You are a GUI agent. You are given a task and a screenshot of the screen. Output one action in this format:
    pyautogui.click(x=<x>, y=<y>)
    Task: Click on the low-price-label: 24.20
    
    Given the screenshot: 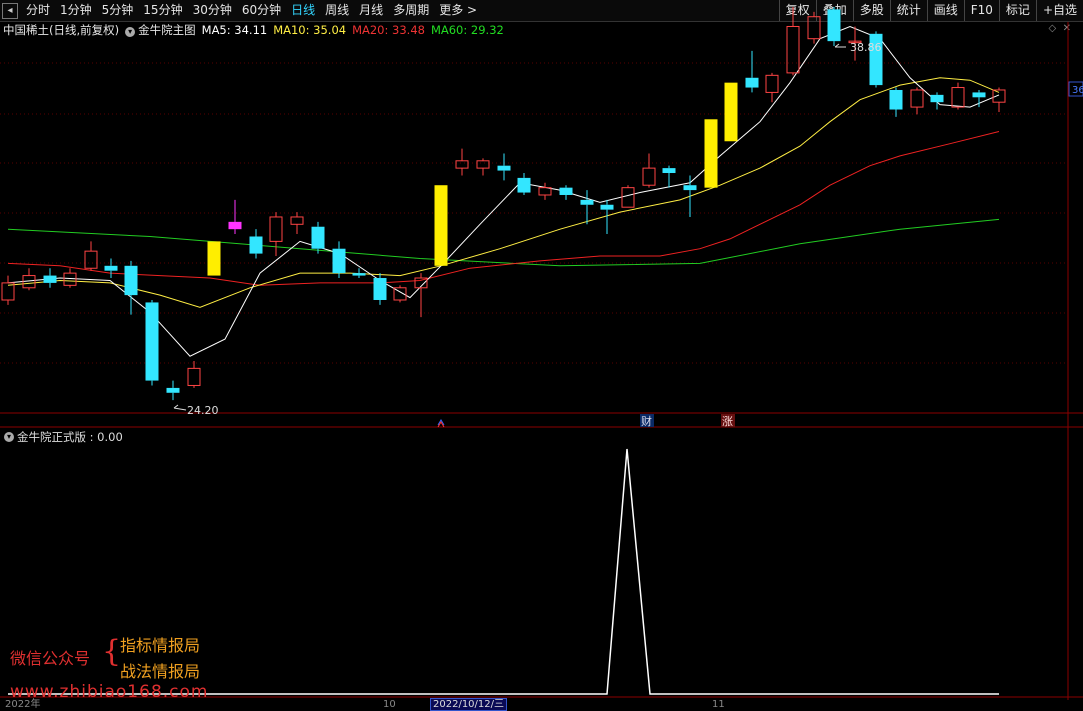 What is the action you would take?
    pyautogui.click(x=203, y=410)
    